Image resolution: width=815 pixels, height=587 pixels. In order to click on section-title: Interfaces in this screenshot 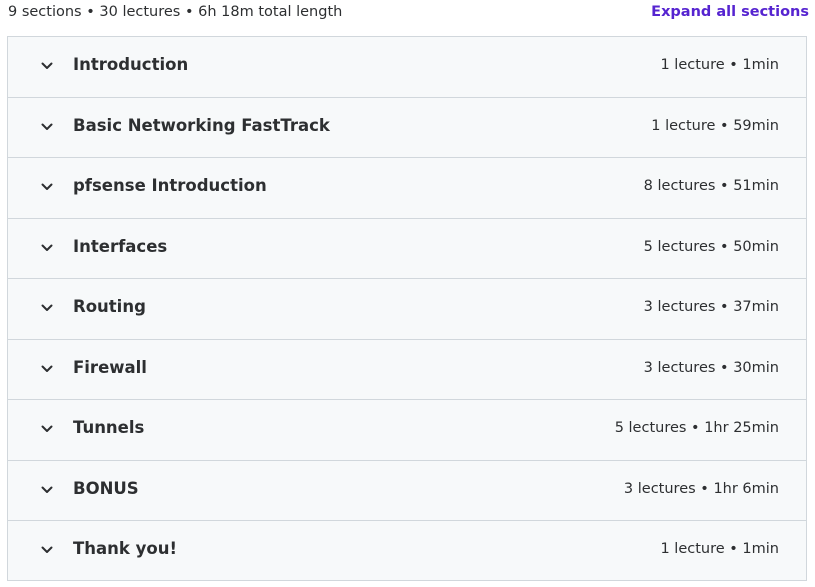, I will do `click(120, 246)`.